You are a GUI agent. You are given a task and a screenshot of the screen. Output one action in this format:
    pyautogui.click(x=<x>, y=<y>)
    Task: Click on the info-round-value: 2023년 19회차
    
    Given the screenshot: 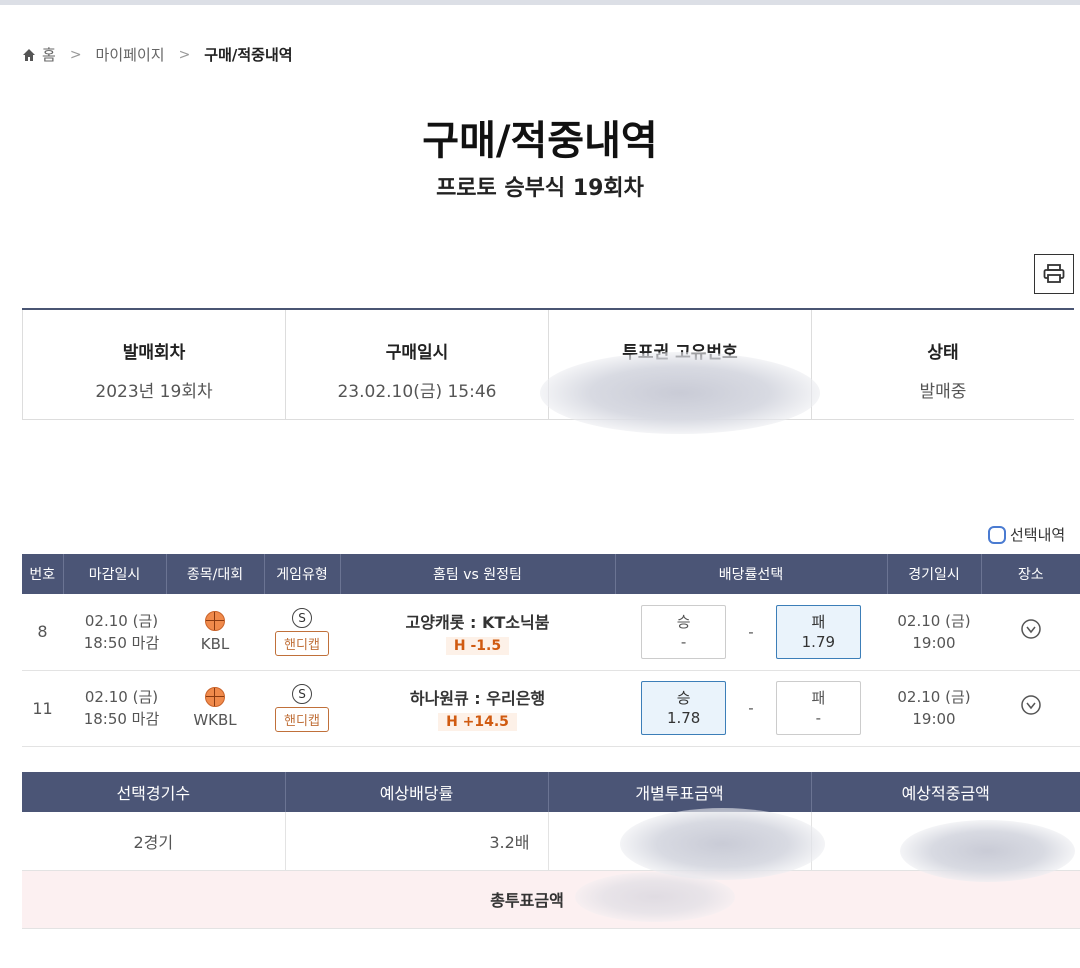 What is the action you would take?
    pyautogui.click(x=154, y=392)
    